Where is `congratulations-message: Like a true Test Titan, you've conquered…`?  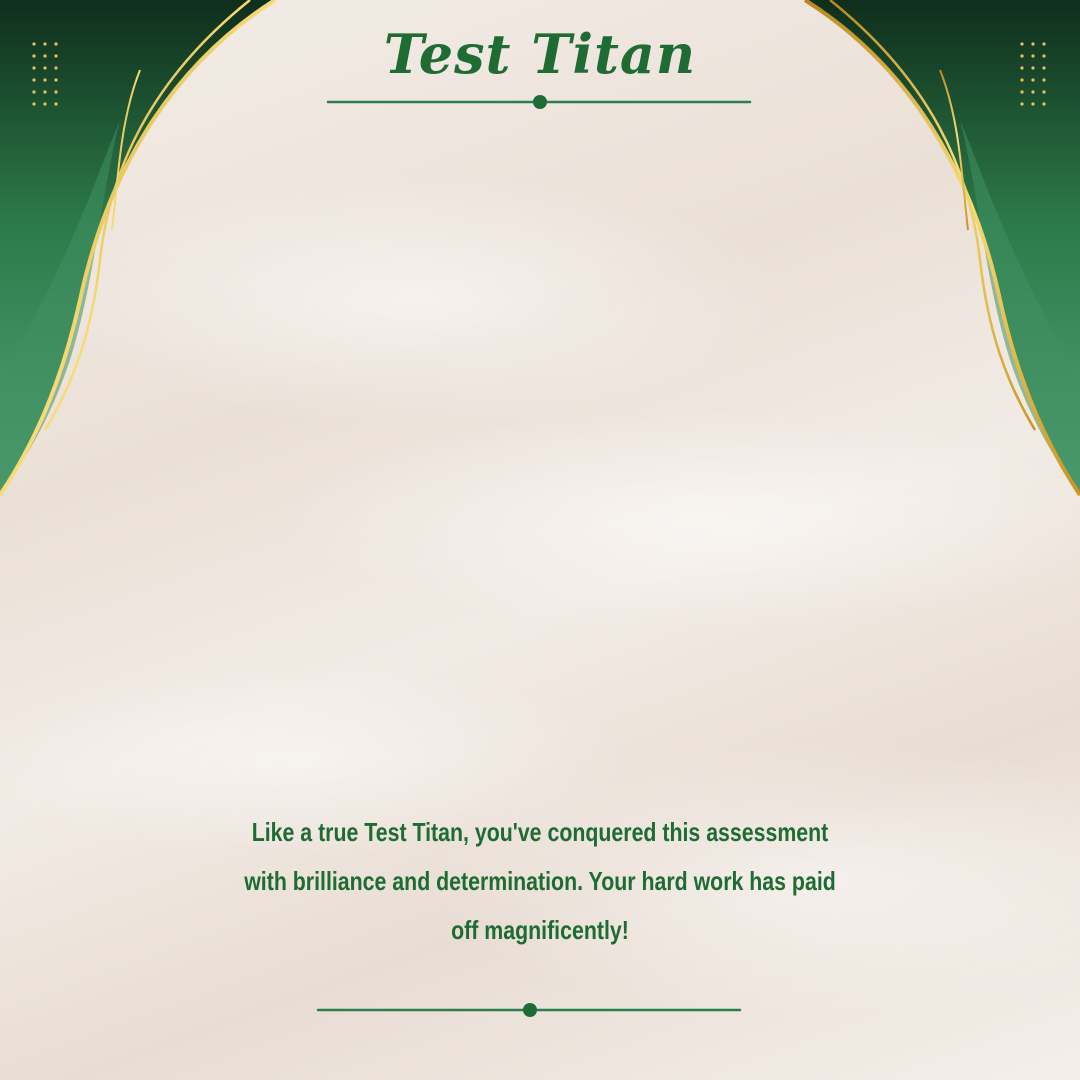 congratulations-message: Like a true Test Titan, you've conquered… is located at coordinates (540, 881).